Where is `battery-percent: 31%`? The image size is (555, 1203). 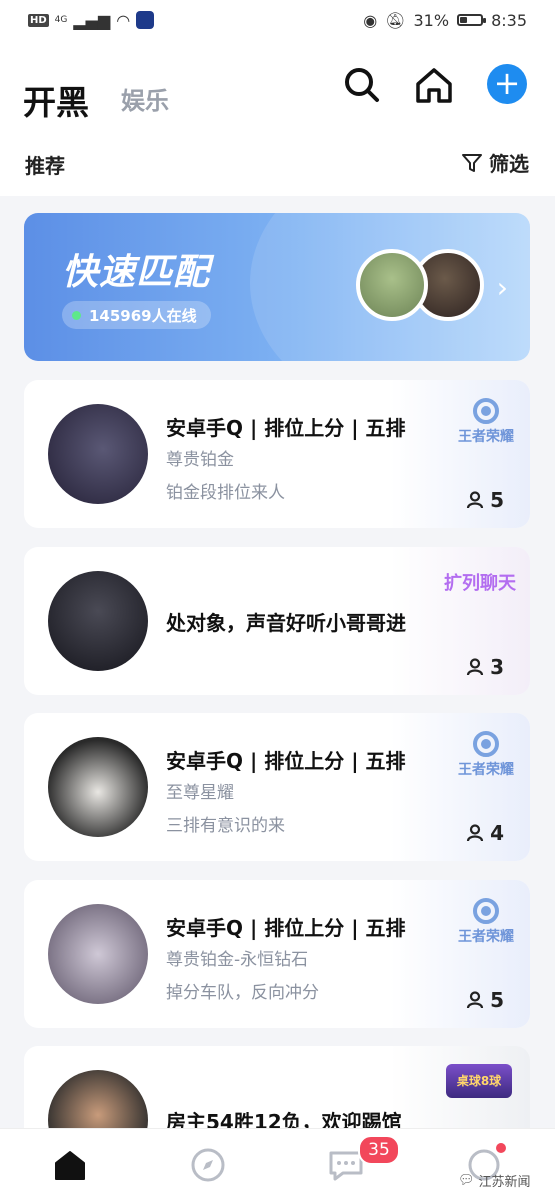 battery-percent: 31% is located at coordinates (431, 20).